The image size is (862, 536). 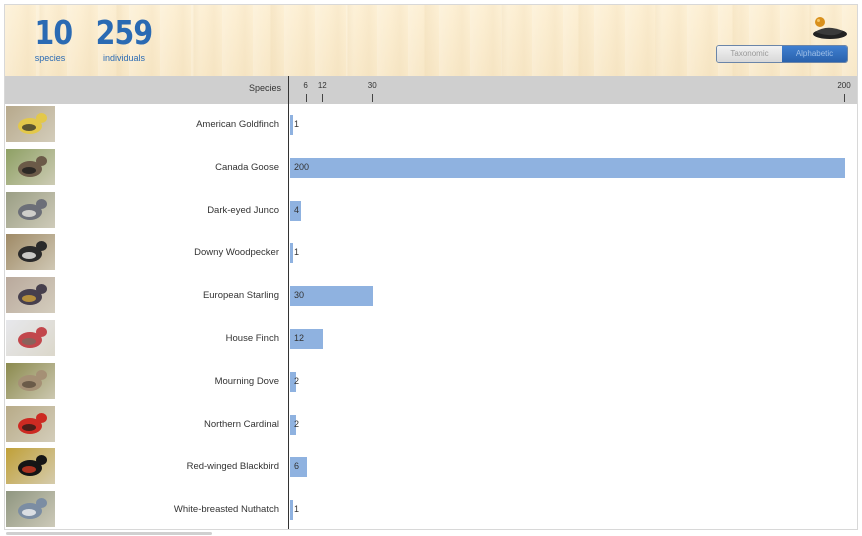 What do you see at coordinates (246, 381) in the screenshot?
I see `species-name: Mourning Dove` at bounding box center [246, 381].